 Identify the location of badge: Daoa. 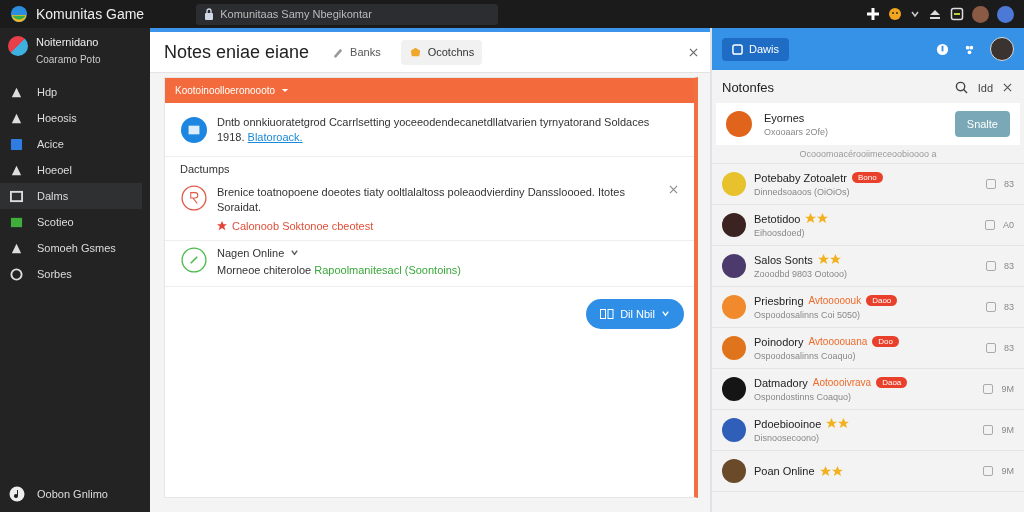
(892, 382).